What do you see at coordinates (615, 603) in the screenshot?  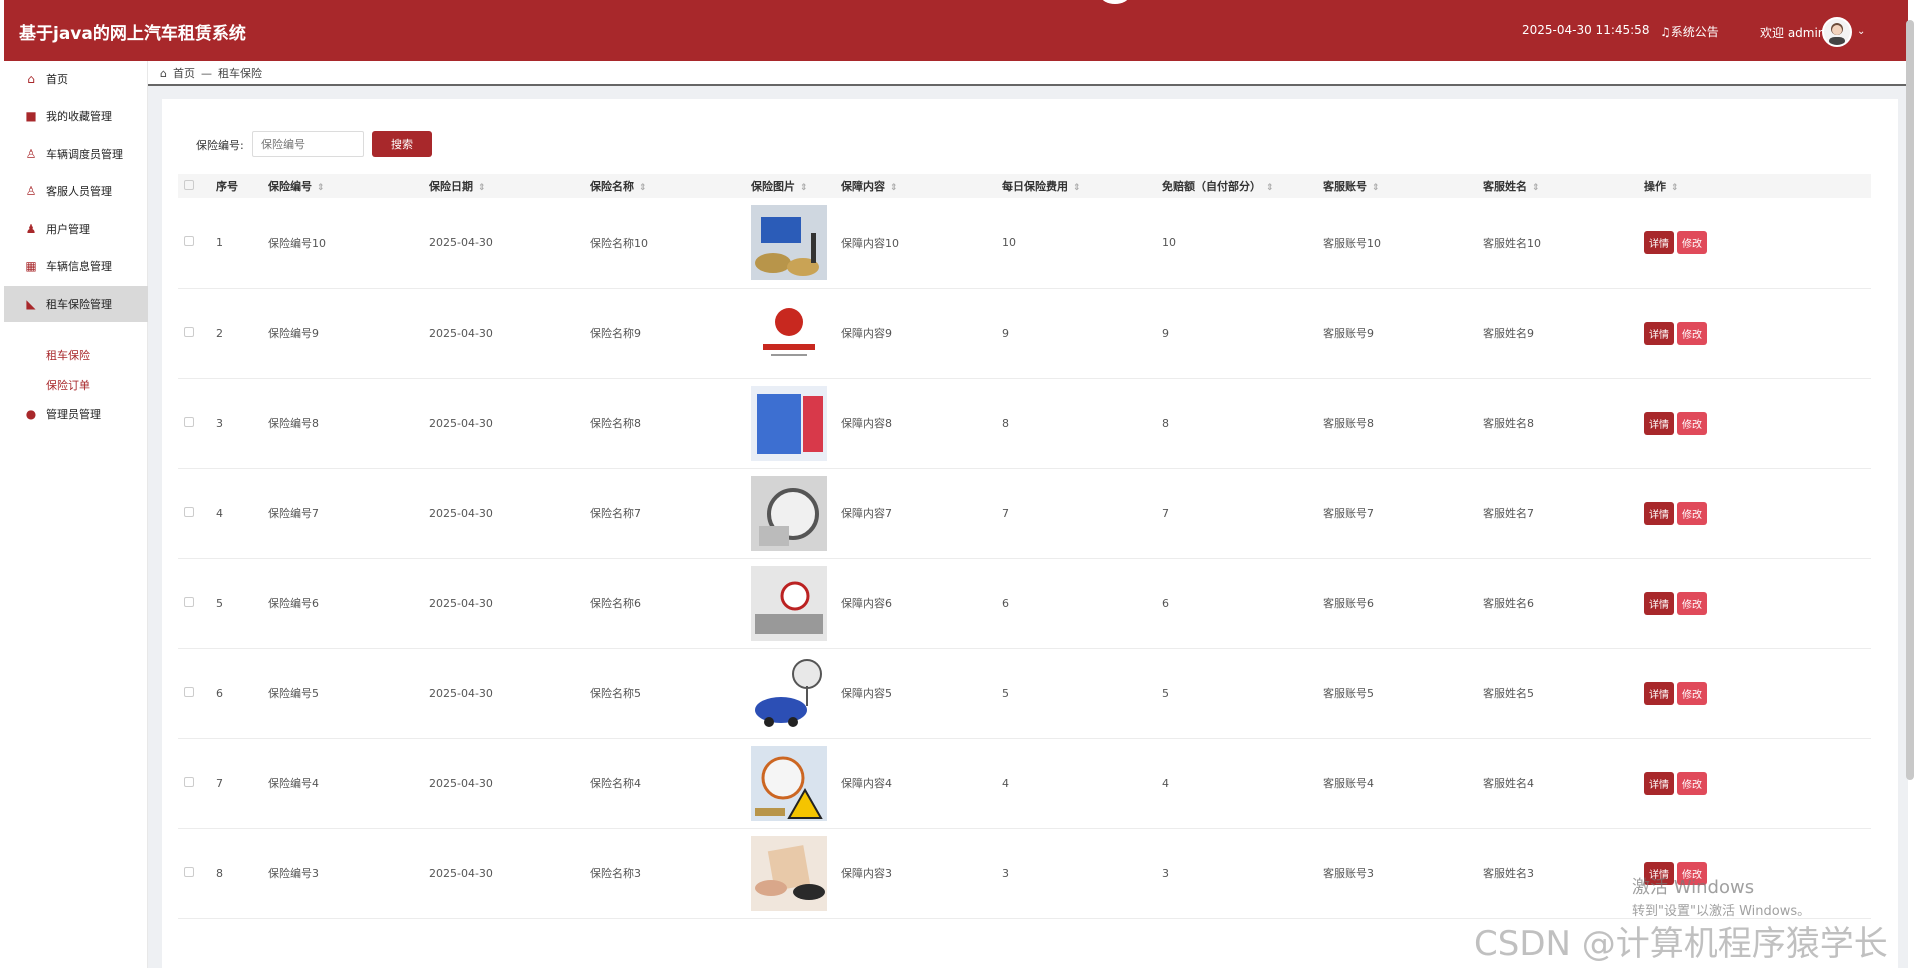 I see `cell-name: 保险名称6` at bounding box center [615, 603].